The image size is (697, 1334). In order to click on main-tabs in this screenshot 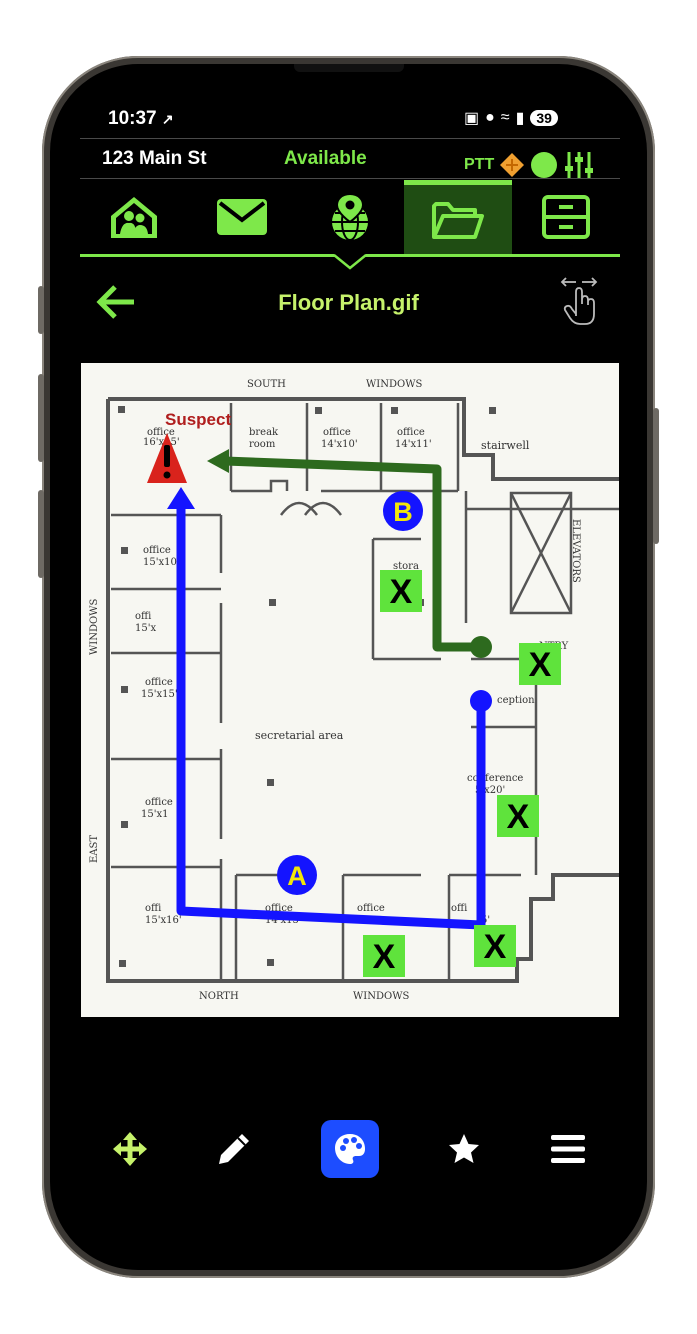, I will do `click(350, 217)`.